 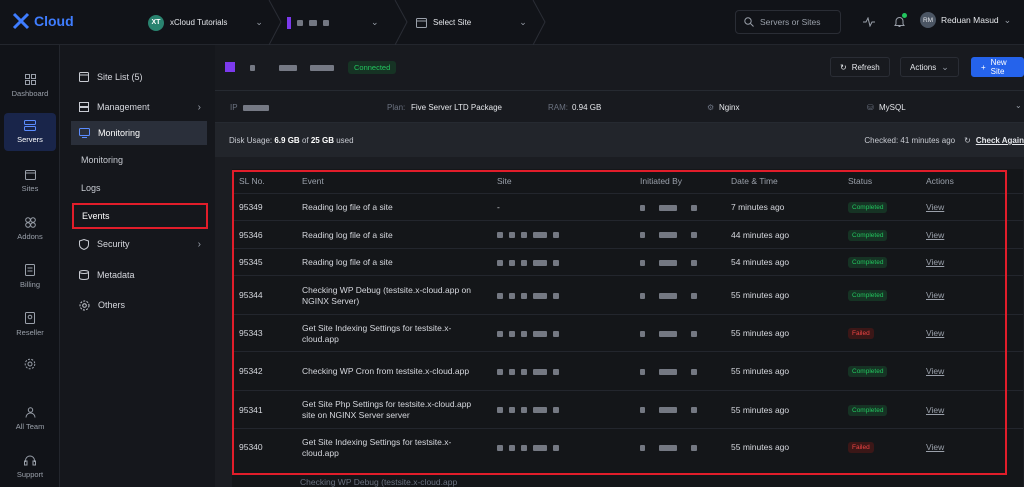 I want to click on rail-item-support: Support, so click(x=30, y=467).